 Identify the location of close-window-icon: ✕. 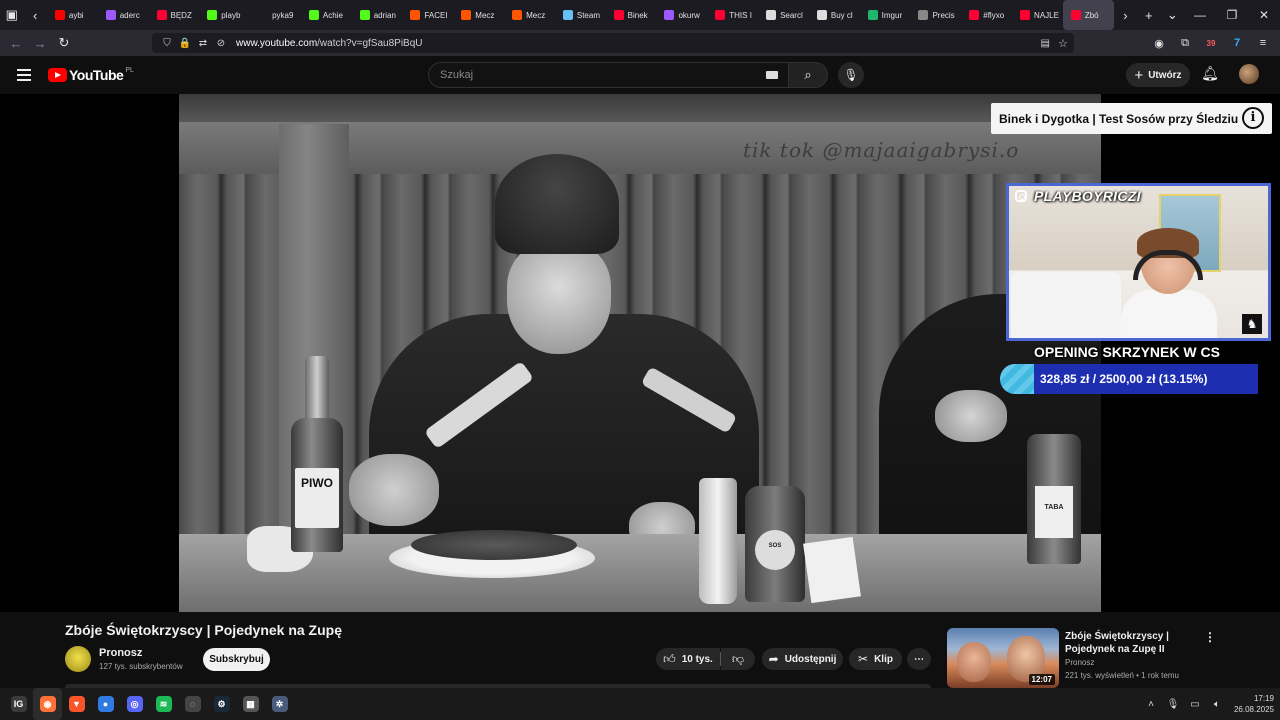
(1264, 15).